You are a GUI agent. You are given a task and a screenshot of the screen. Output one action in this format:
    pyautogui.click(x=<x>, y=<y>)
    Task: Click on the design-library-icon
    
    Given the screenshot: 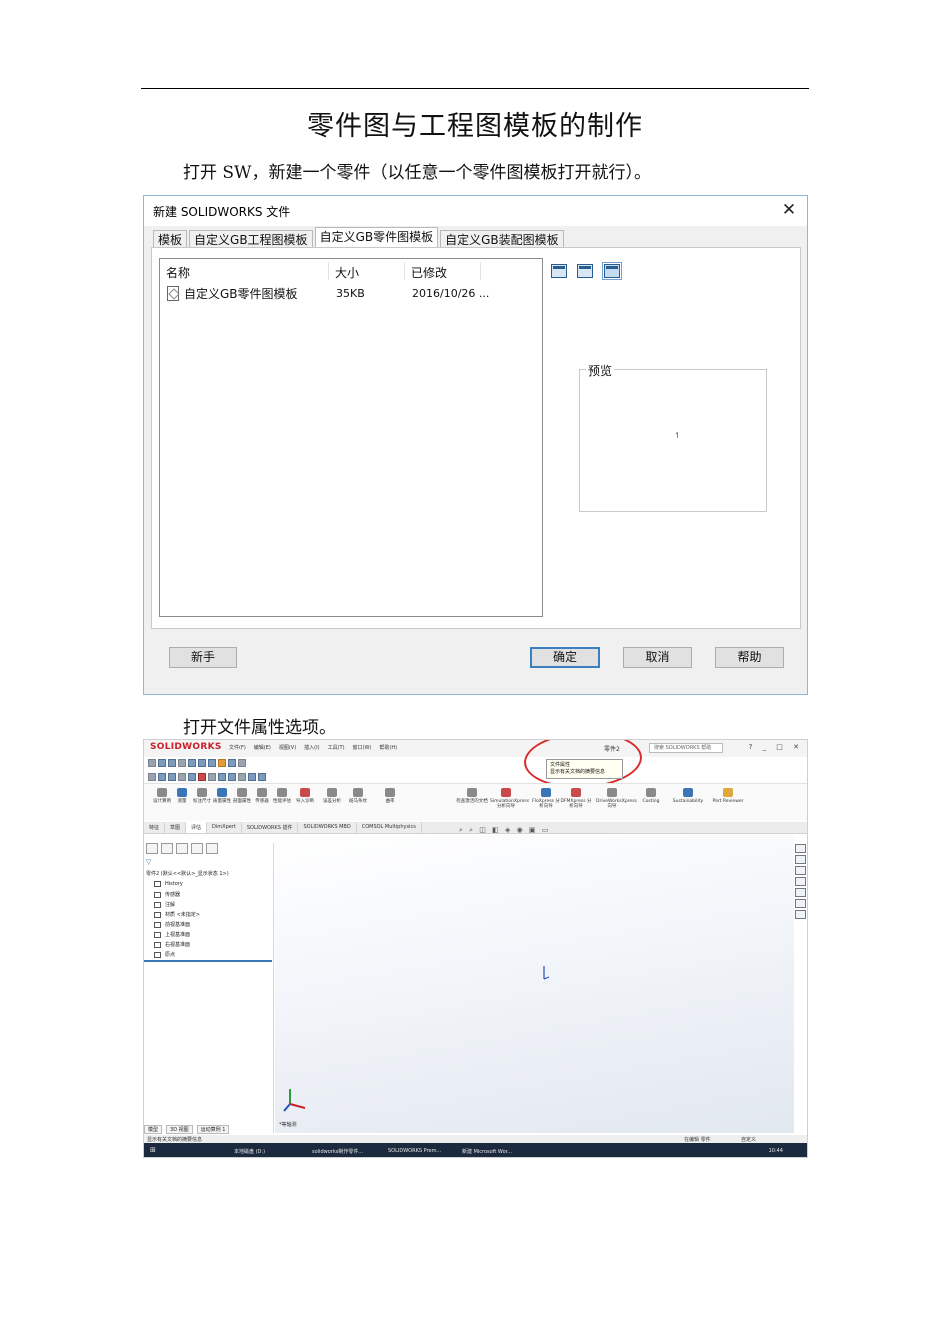 What is the action you would take?
    pyautogui.click(x=800, y=870)
    